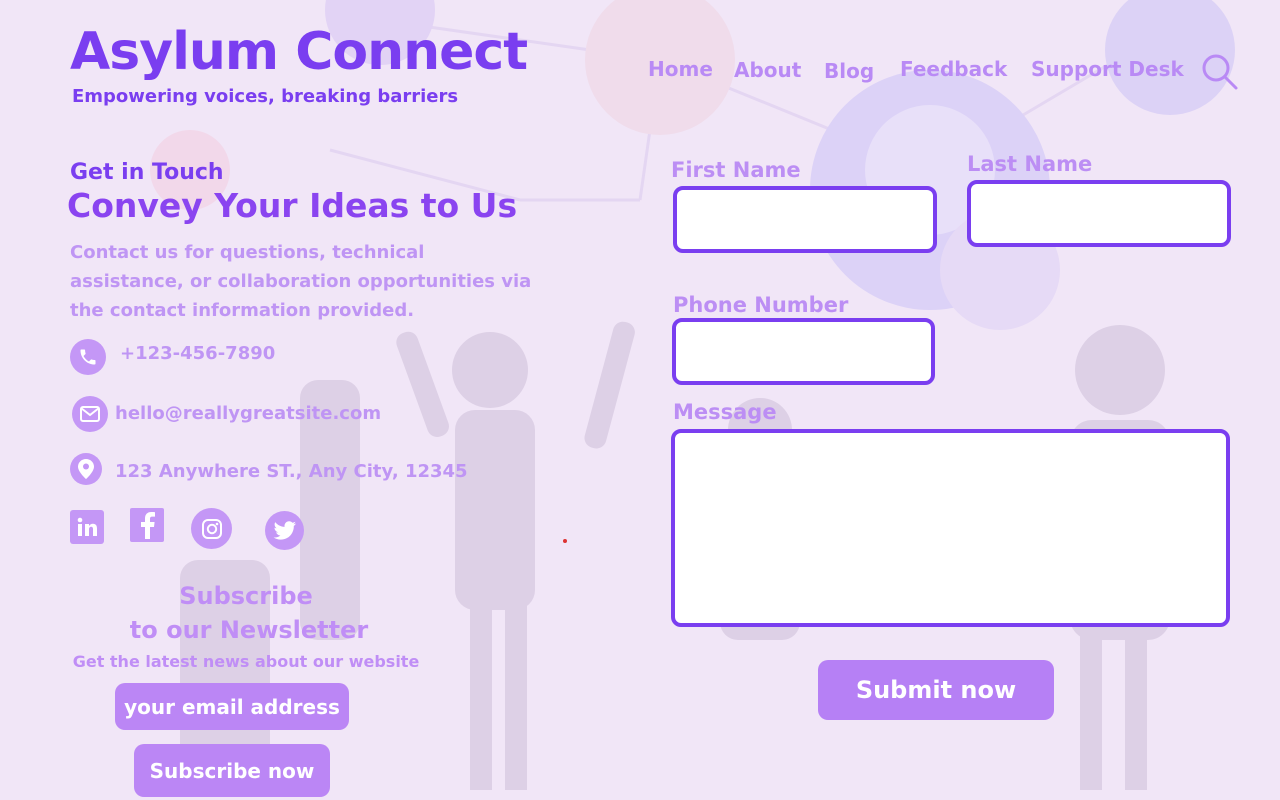  Describe the element at coordinates (736, 170) in the screenshot. I see `first-name-label: First Name` at that location.